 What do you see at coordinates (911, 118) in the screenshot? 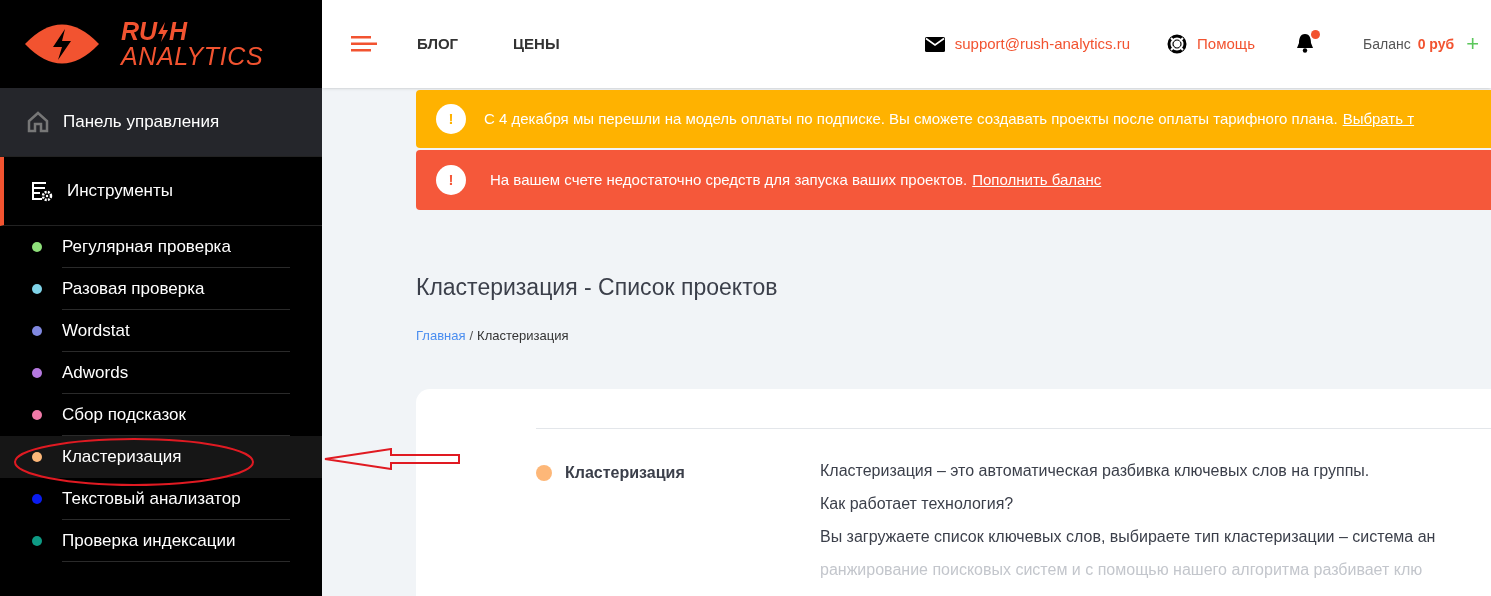
I see `alert-text: С 4 декабря мы перешли на модель оплаты по подписке. Вы сможете создавать проекты после оплаты тарифного плана.` at bounding box center [911, 118].